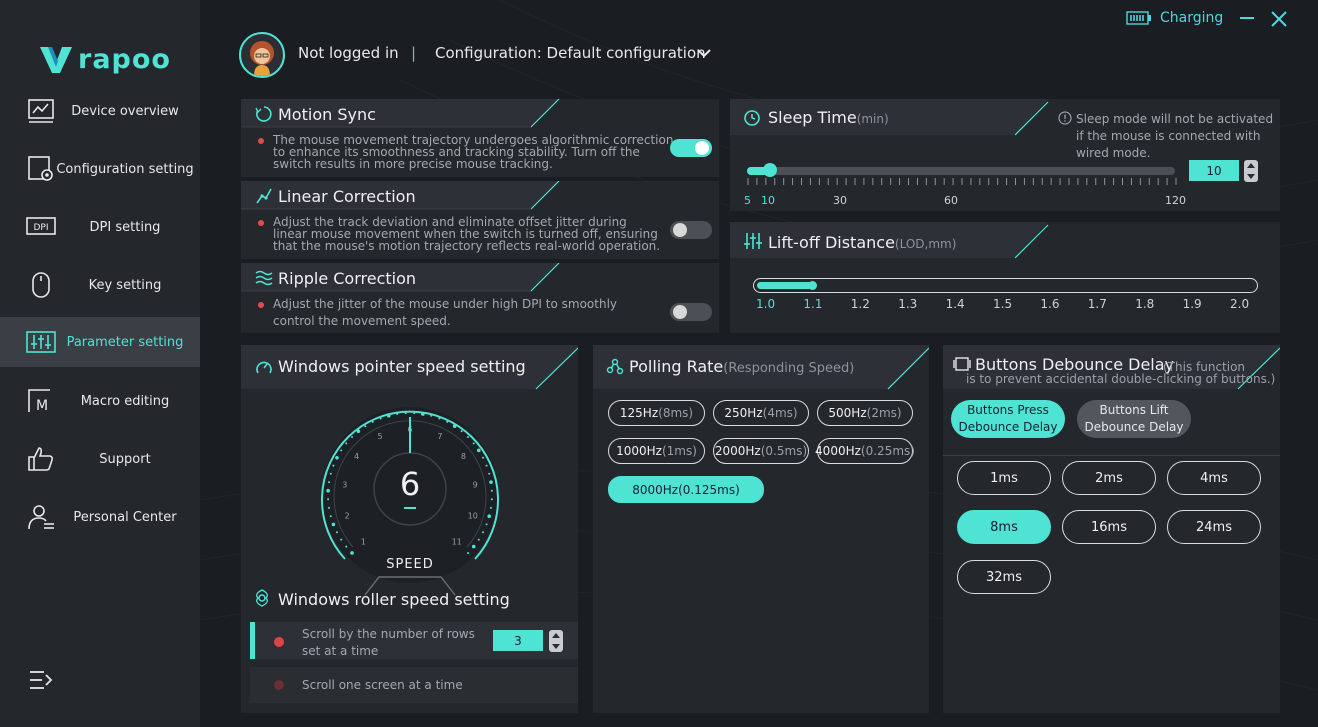 This screenshot has width=1318, height=727. I want to click on sidebar-item-parameter: Parameter setting, so click(100, 342).